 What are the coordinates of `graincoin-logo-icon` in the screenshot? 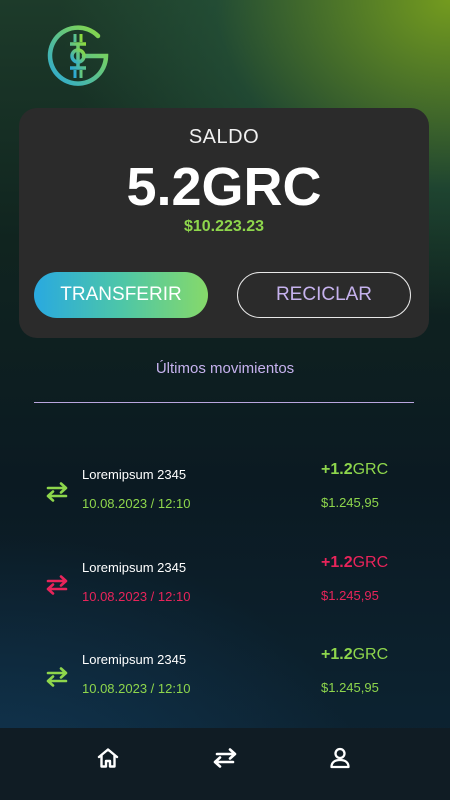 It's located at (78, 55).